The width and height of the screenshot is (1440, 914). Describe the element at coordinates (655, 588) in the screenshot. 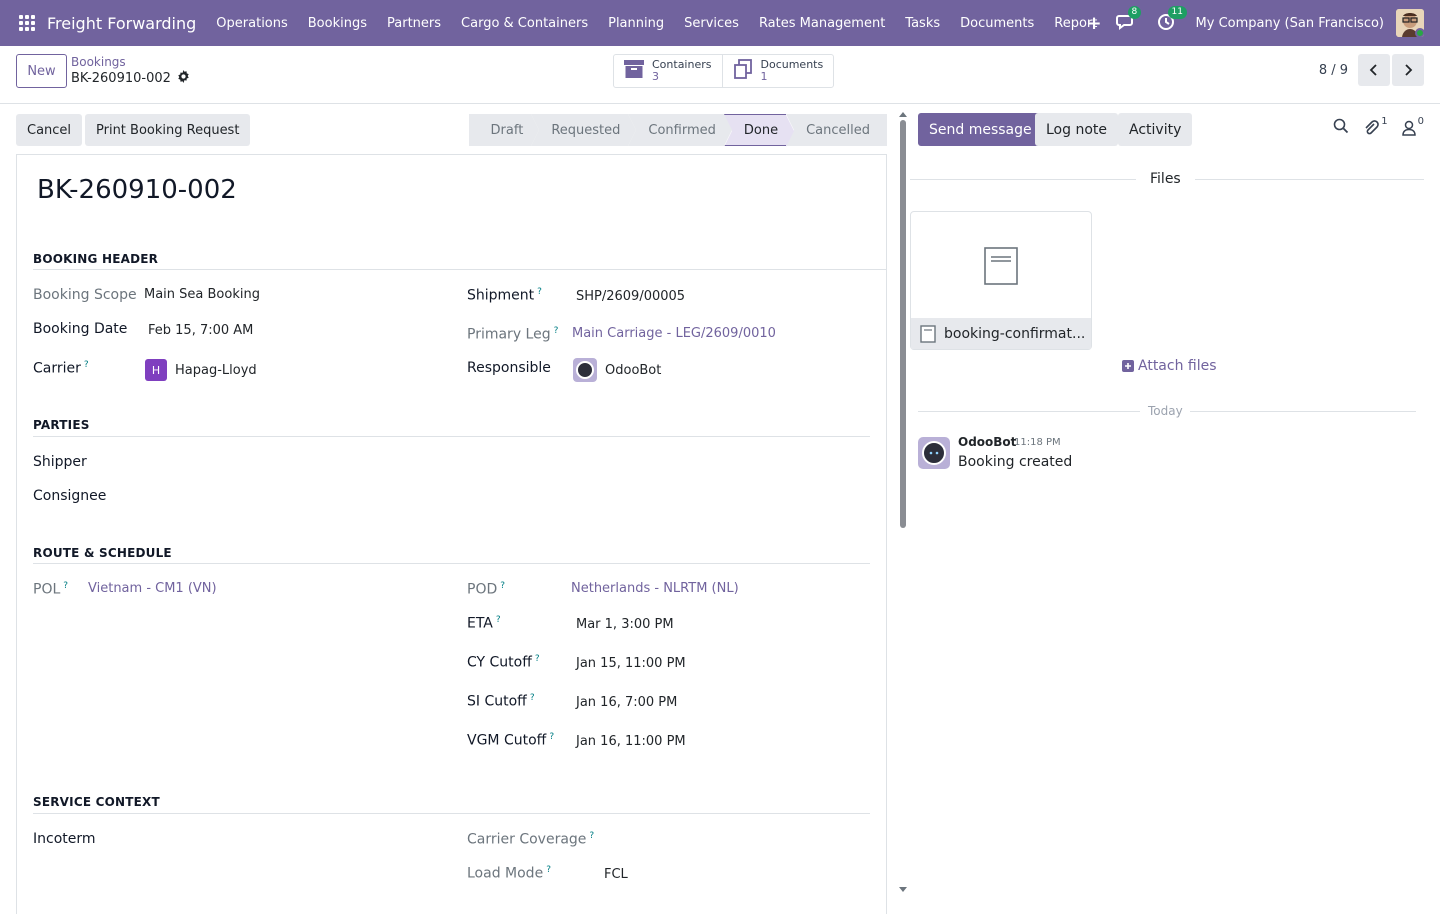

I see `pod-link: Netherlands - NLRTM (NL)` at that location.